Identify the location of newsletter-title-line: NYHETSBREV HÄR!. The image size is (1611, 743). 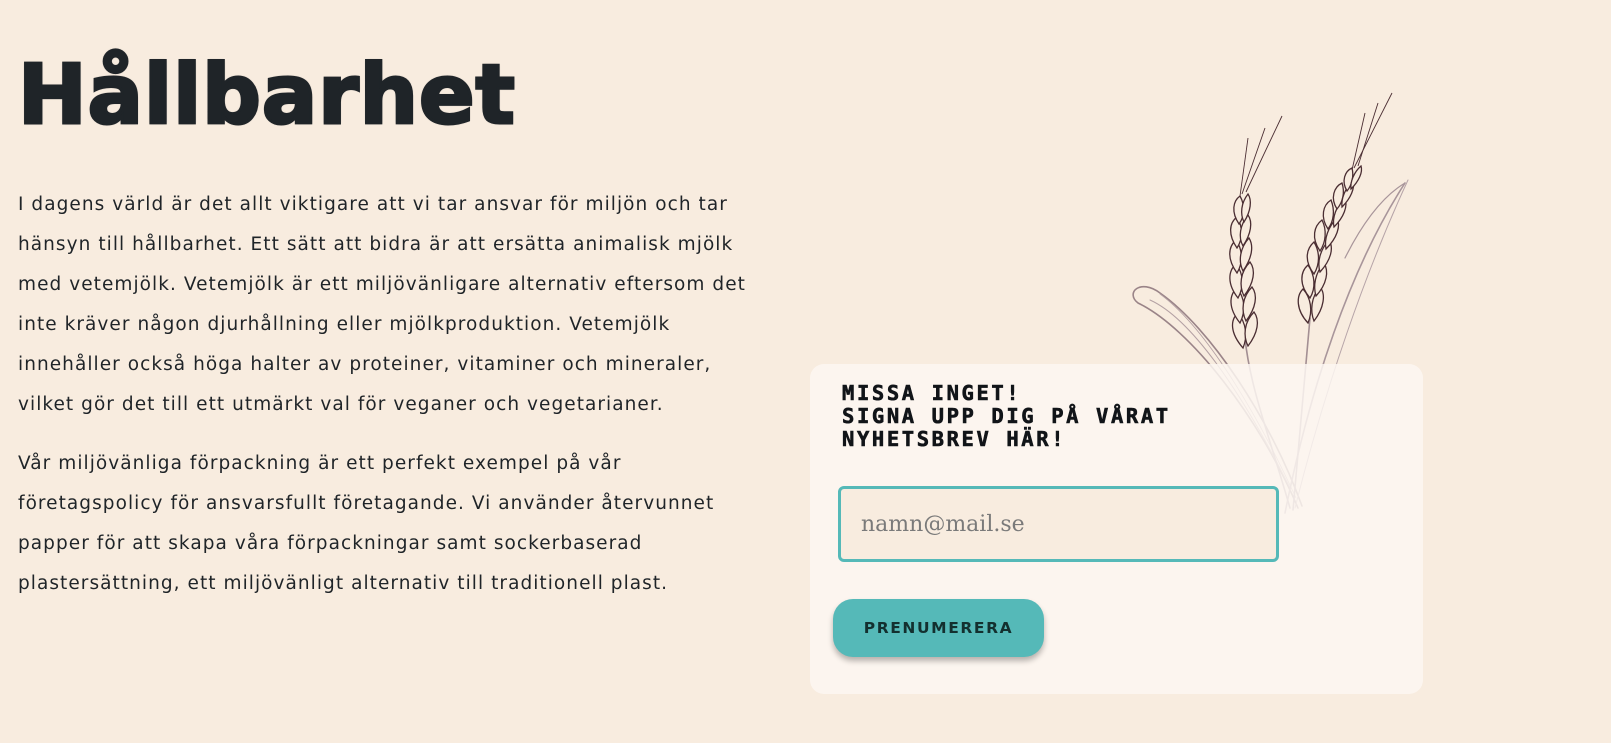
(954, 439).